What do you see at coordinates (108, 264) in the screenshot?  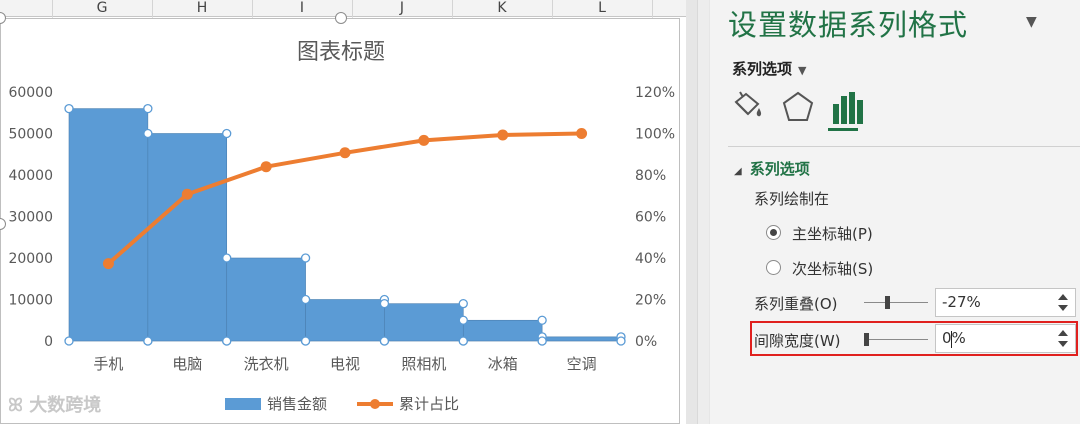 I see `cumulative-point-手机` at bounding box center [108, 264].